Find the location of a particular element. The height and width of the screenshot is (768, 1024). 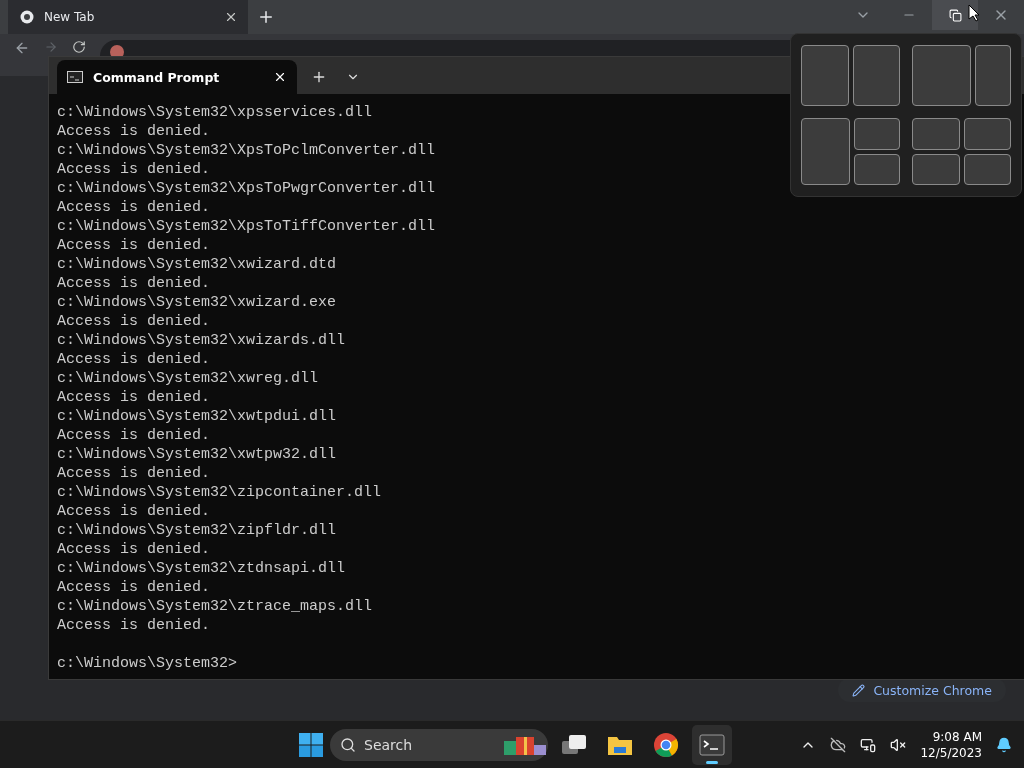

reload-icon is located at coordinates (79, 47).